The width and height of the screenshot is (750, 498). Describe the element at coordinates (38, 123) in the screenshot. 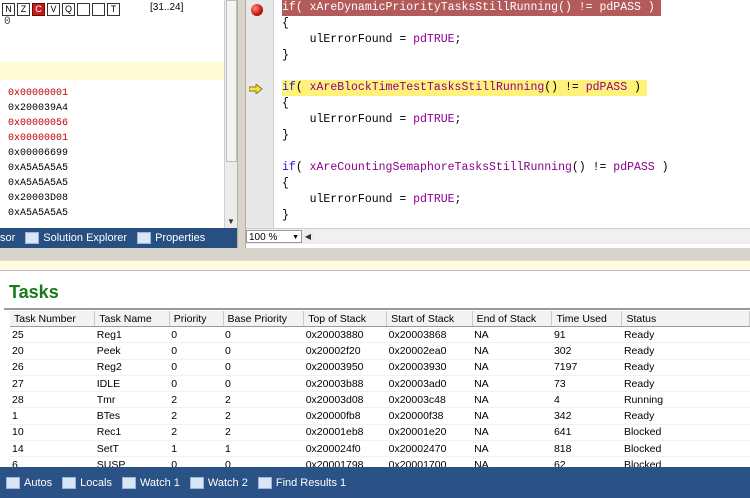

I see `register-value: 0x00000056` at that location.